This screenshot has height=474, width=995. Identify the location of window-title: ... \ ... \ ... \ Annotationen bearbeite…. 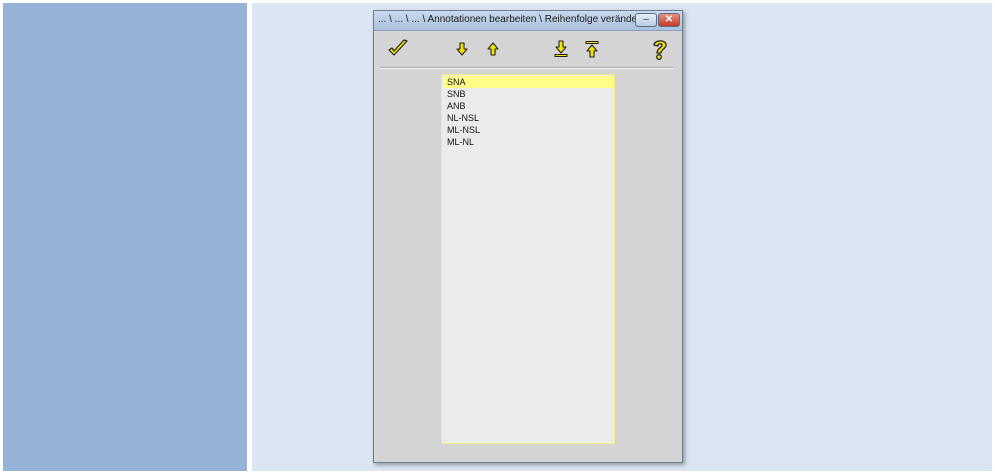
(512, 19).